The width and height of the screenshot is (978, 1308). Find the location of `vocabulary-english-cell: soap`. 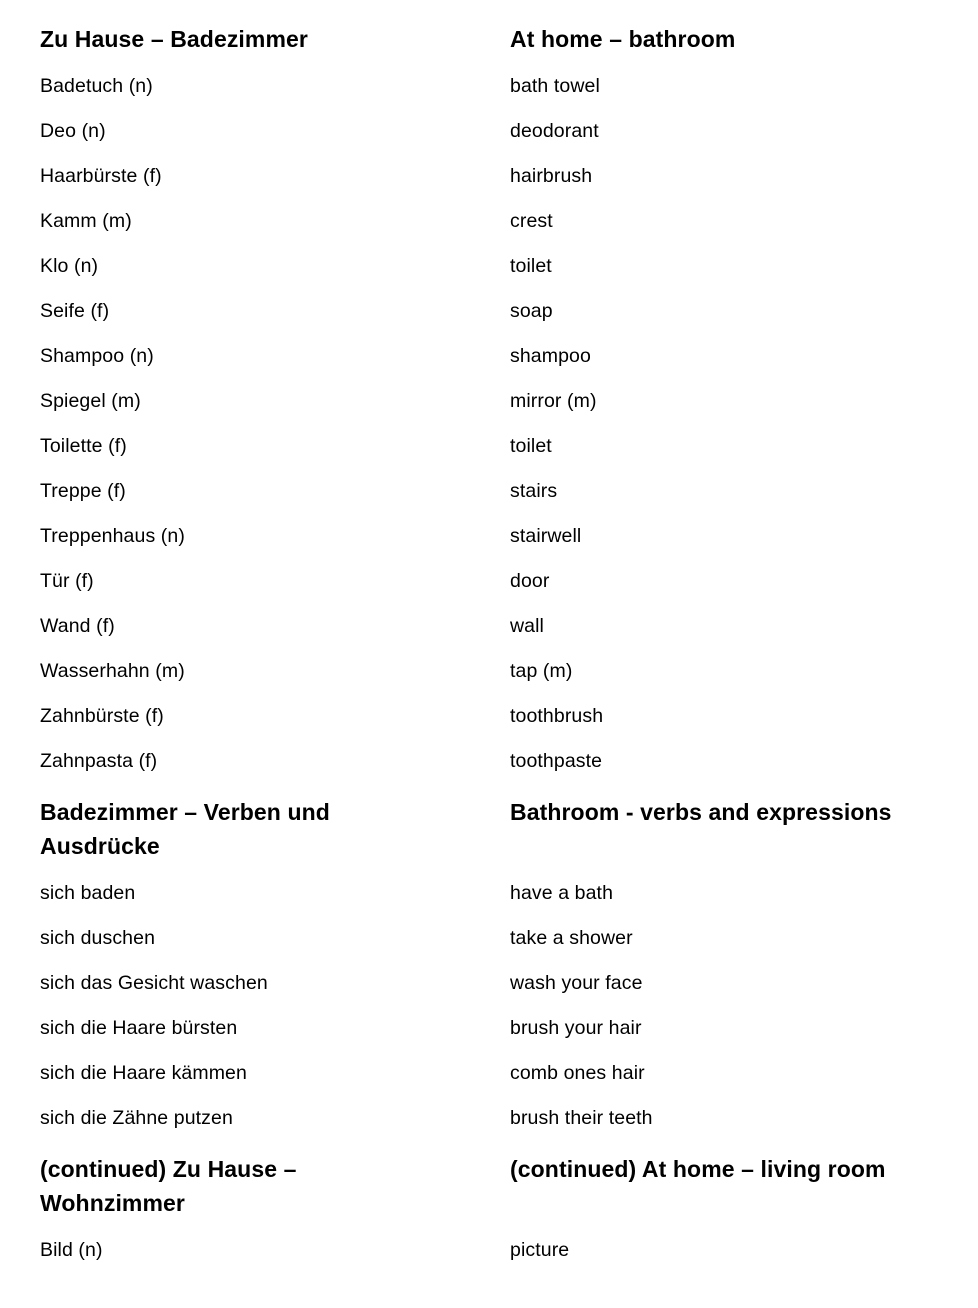

vocabulary-english-cell: soap is located at coordinates (741, 310).